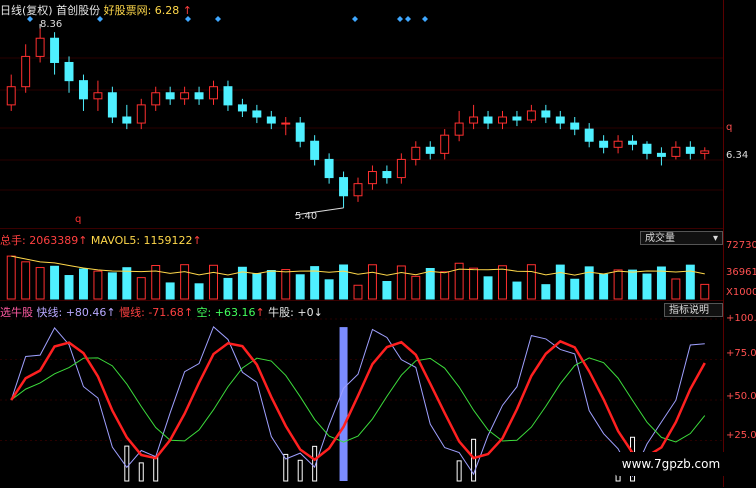  Describe the element at coordinates (142, 10) in the screenshot. I see `site-price: 好股票网: 6.28` at that location.